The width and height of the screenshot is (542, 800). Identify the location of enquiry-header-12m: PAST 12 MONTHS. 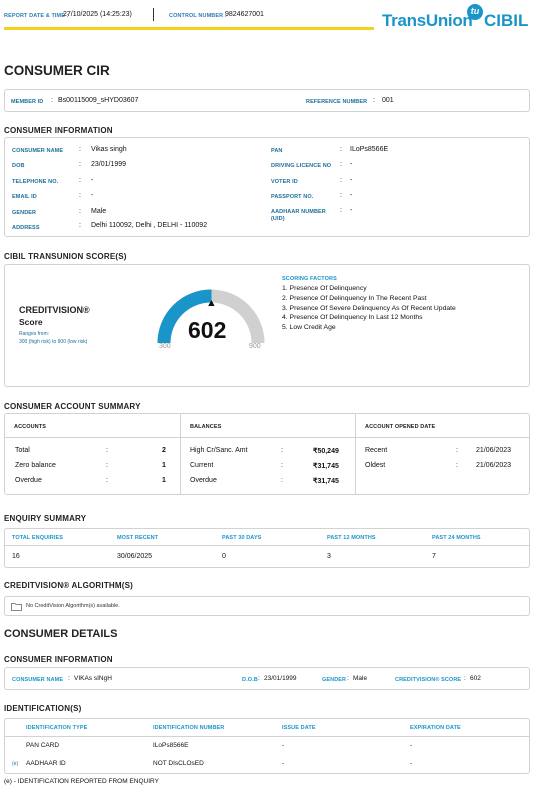
(351, 538).